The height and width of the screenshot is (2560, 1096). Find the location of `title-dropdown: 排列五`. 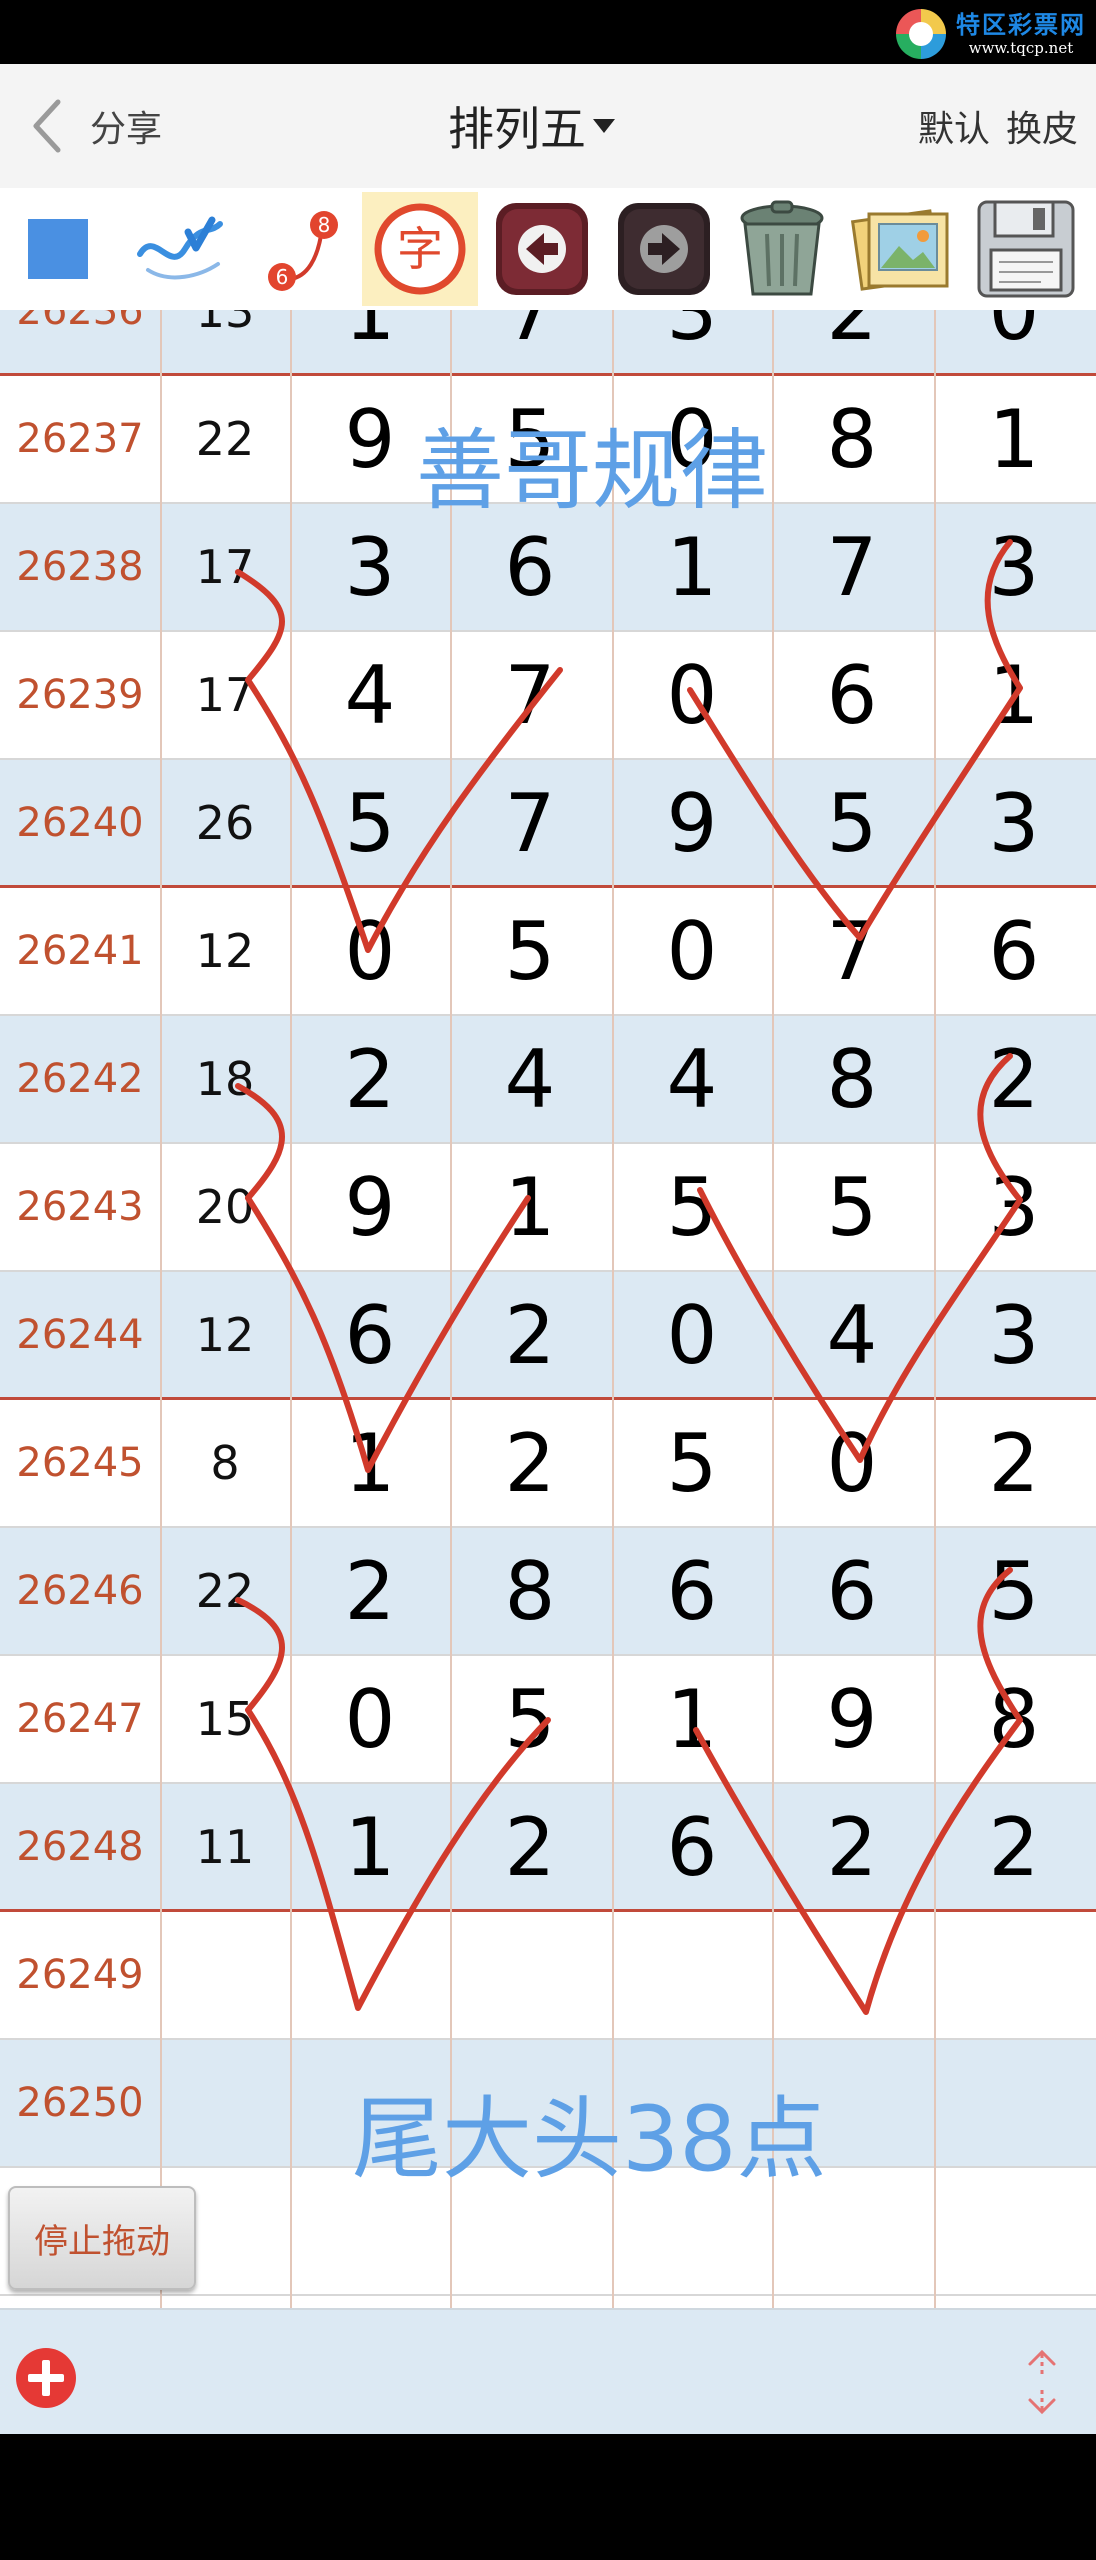

title-dropdown: 排列五 is located at coordinates (532, 126).